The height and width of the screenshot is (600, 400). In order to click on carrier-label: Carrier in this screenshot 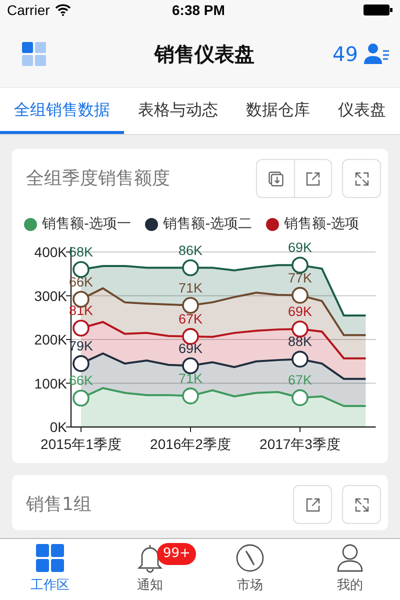, I will do `click(28, 10)`.